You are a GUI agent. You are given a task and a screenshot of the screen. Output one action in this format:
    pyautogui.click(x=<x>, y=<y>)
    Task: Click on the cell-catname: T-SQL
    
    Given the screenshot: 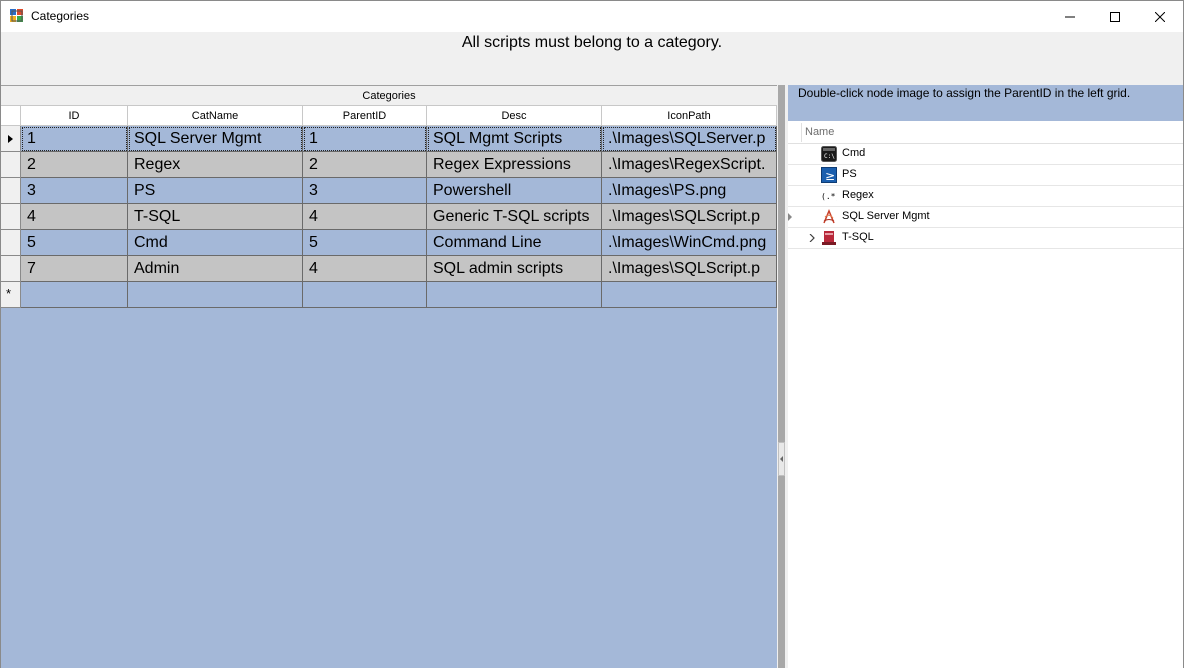 What is the action you would take?
    pyautogui.click(x=215, y=217)
    